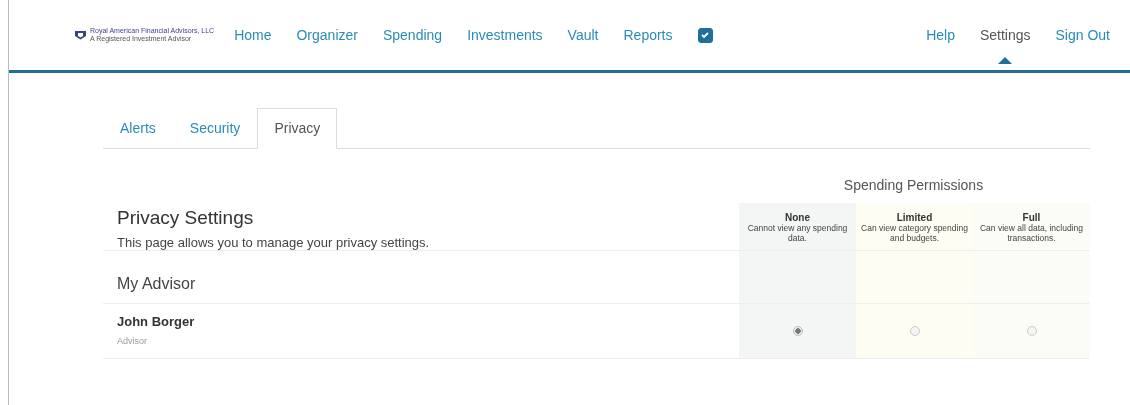  Describe the element at coordinates (156, 321) in the screenshot. I see `advisor-name: John Borger` at that location.